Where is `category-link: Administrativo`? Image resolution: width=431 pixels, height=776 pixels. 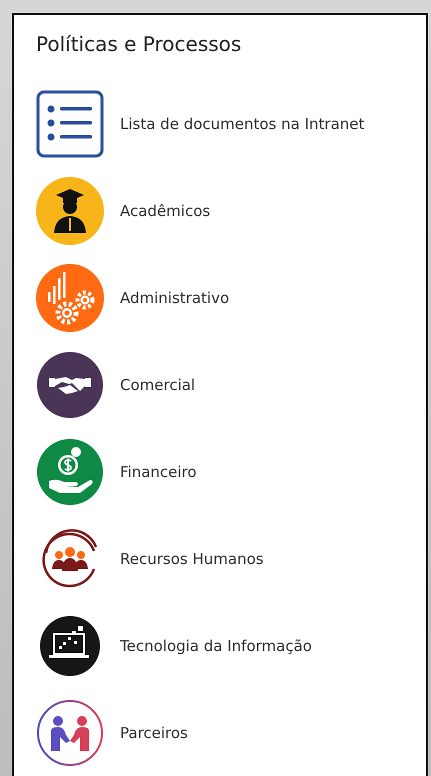 category-link: Administrativo is located at coordinates (175, 298).